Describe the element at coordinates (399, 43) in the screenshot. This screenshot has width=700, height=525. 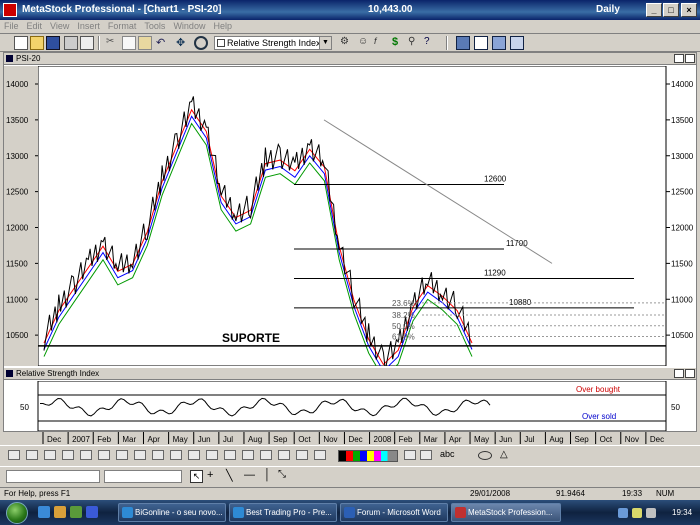
I see `dollar-icon: $` at that location.